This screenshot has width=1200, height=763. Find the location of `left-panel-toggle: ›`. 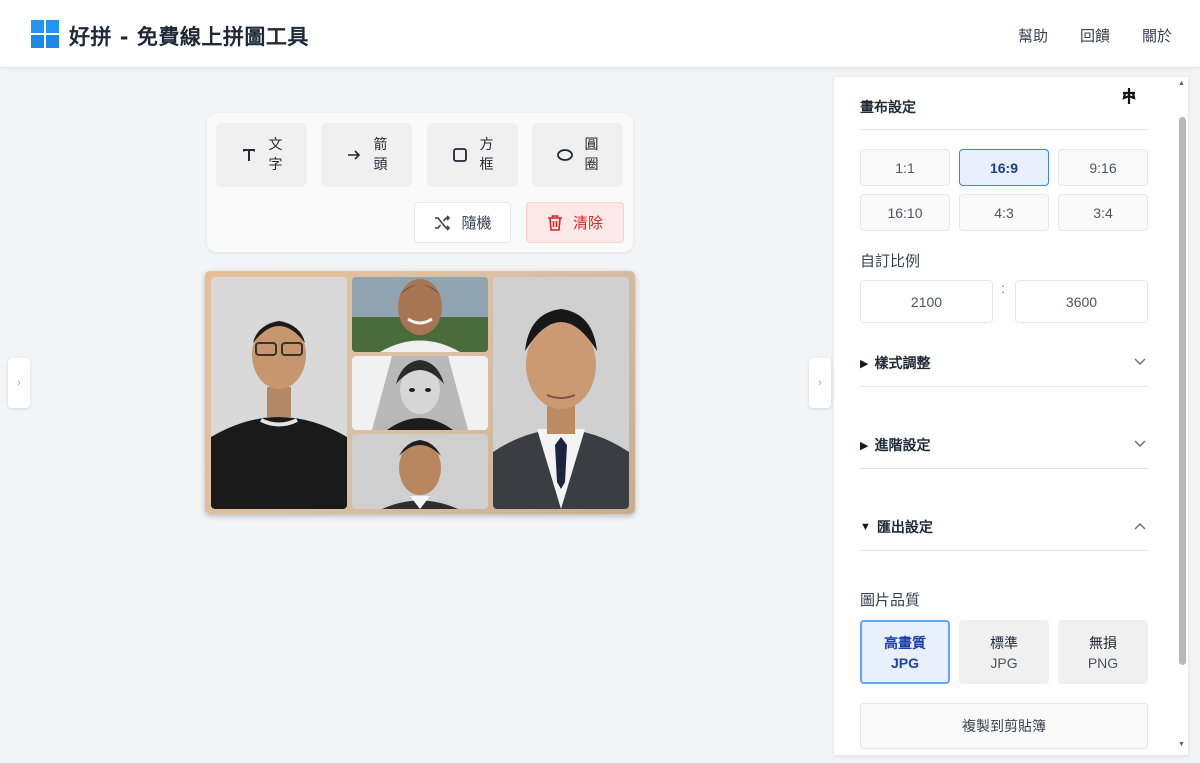

left-panel-toggle: › is located at coordinates (19, 383).